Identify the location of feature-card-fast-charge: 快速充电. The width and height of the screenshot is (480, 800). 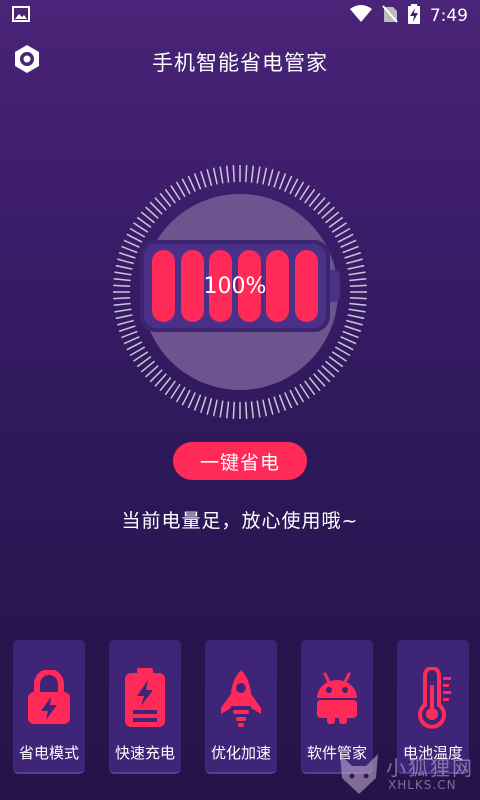
(145, 707).